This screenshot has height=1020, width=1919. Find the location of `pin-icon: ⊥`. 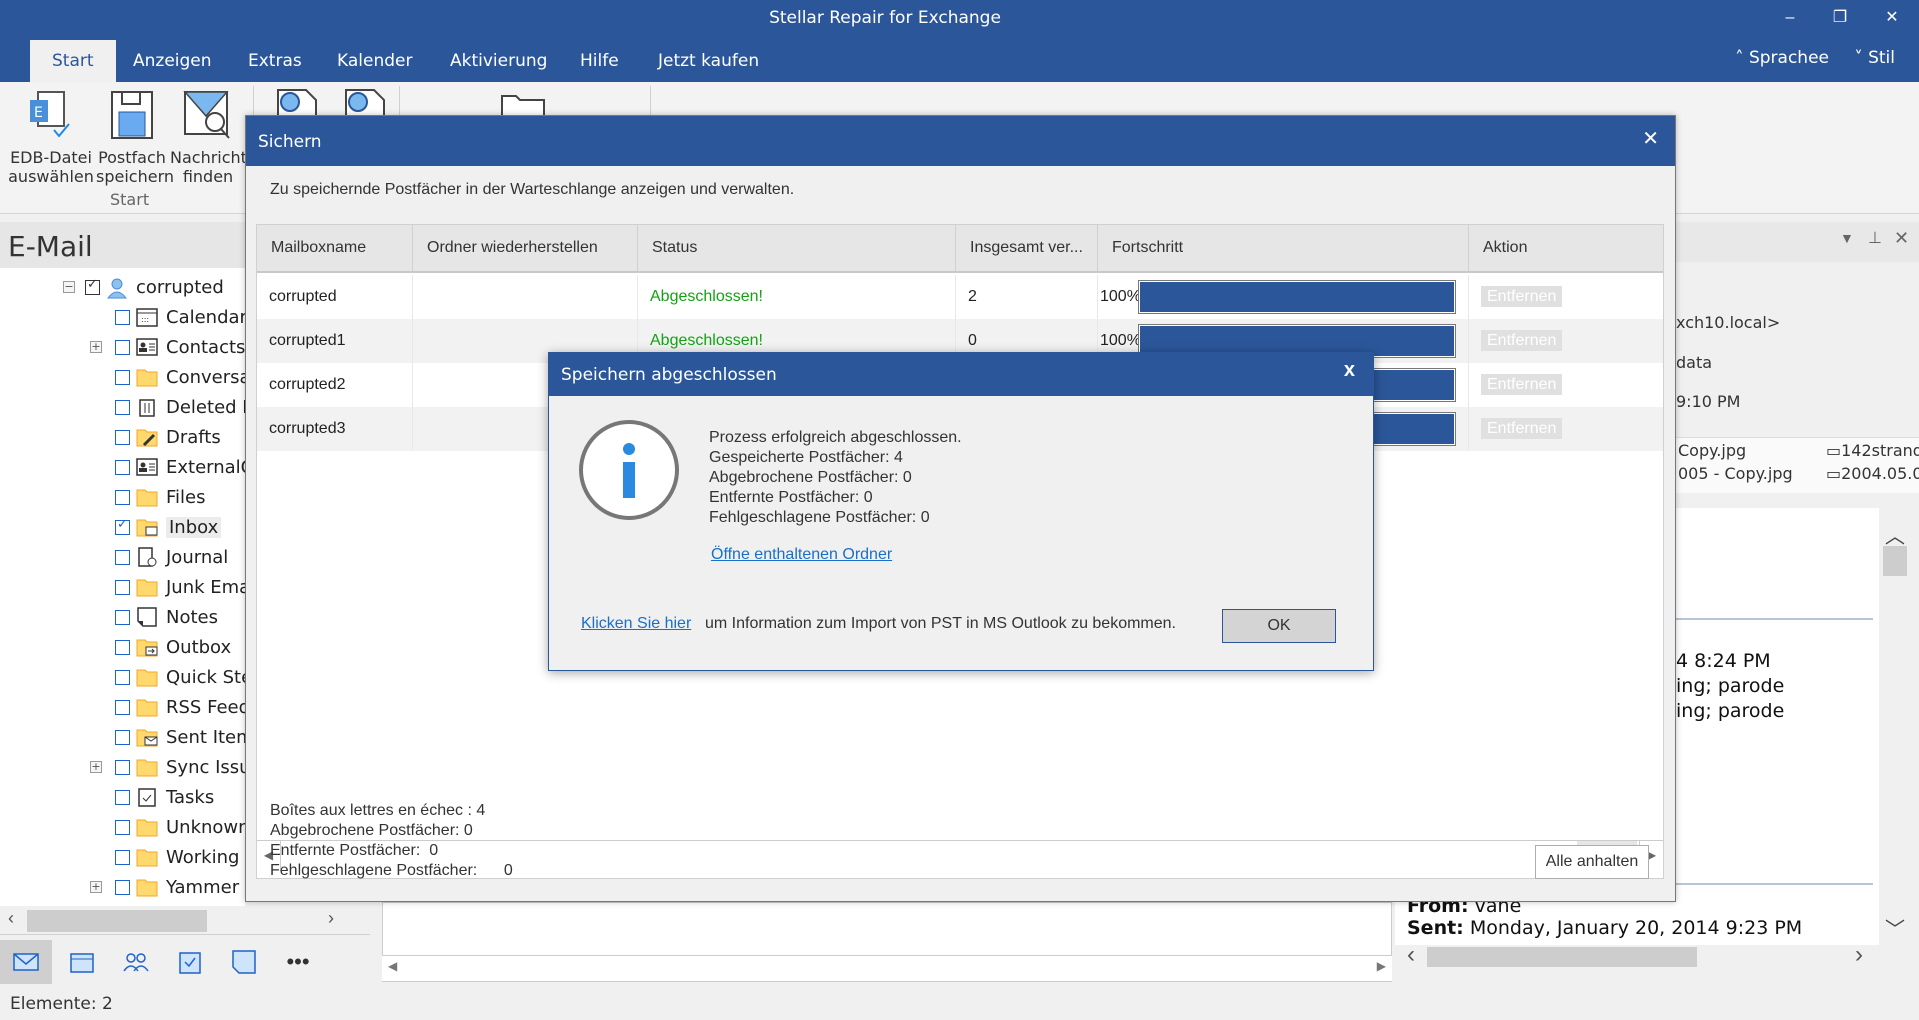

pin-icon: ⊥ is located at coordinates (1875, 238).